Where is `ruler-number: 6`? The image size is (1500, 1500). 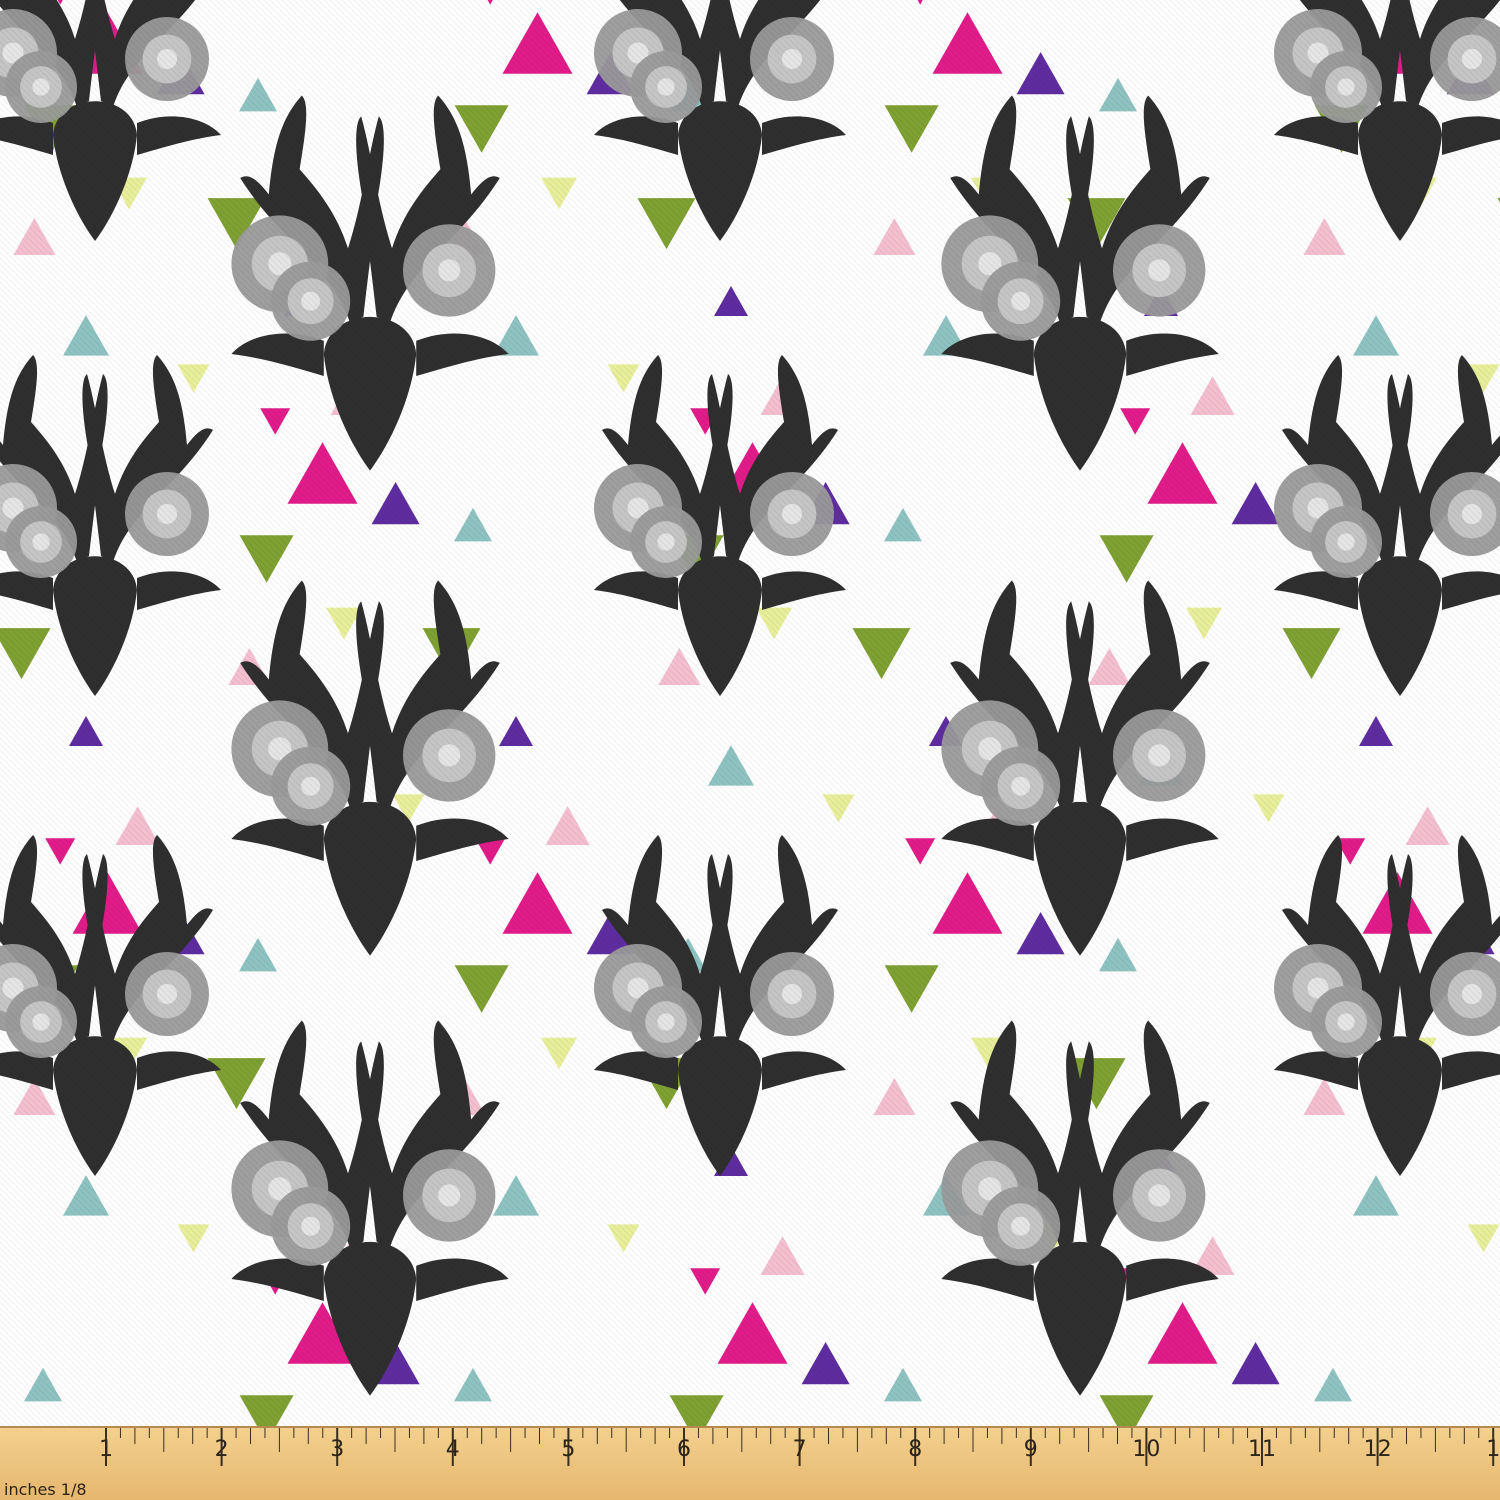
ruler-number: 6 is located at coordinates (684, 1449).